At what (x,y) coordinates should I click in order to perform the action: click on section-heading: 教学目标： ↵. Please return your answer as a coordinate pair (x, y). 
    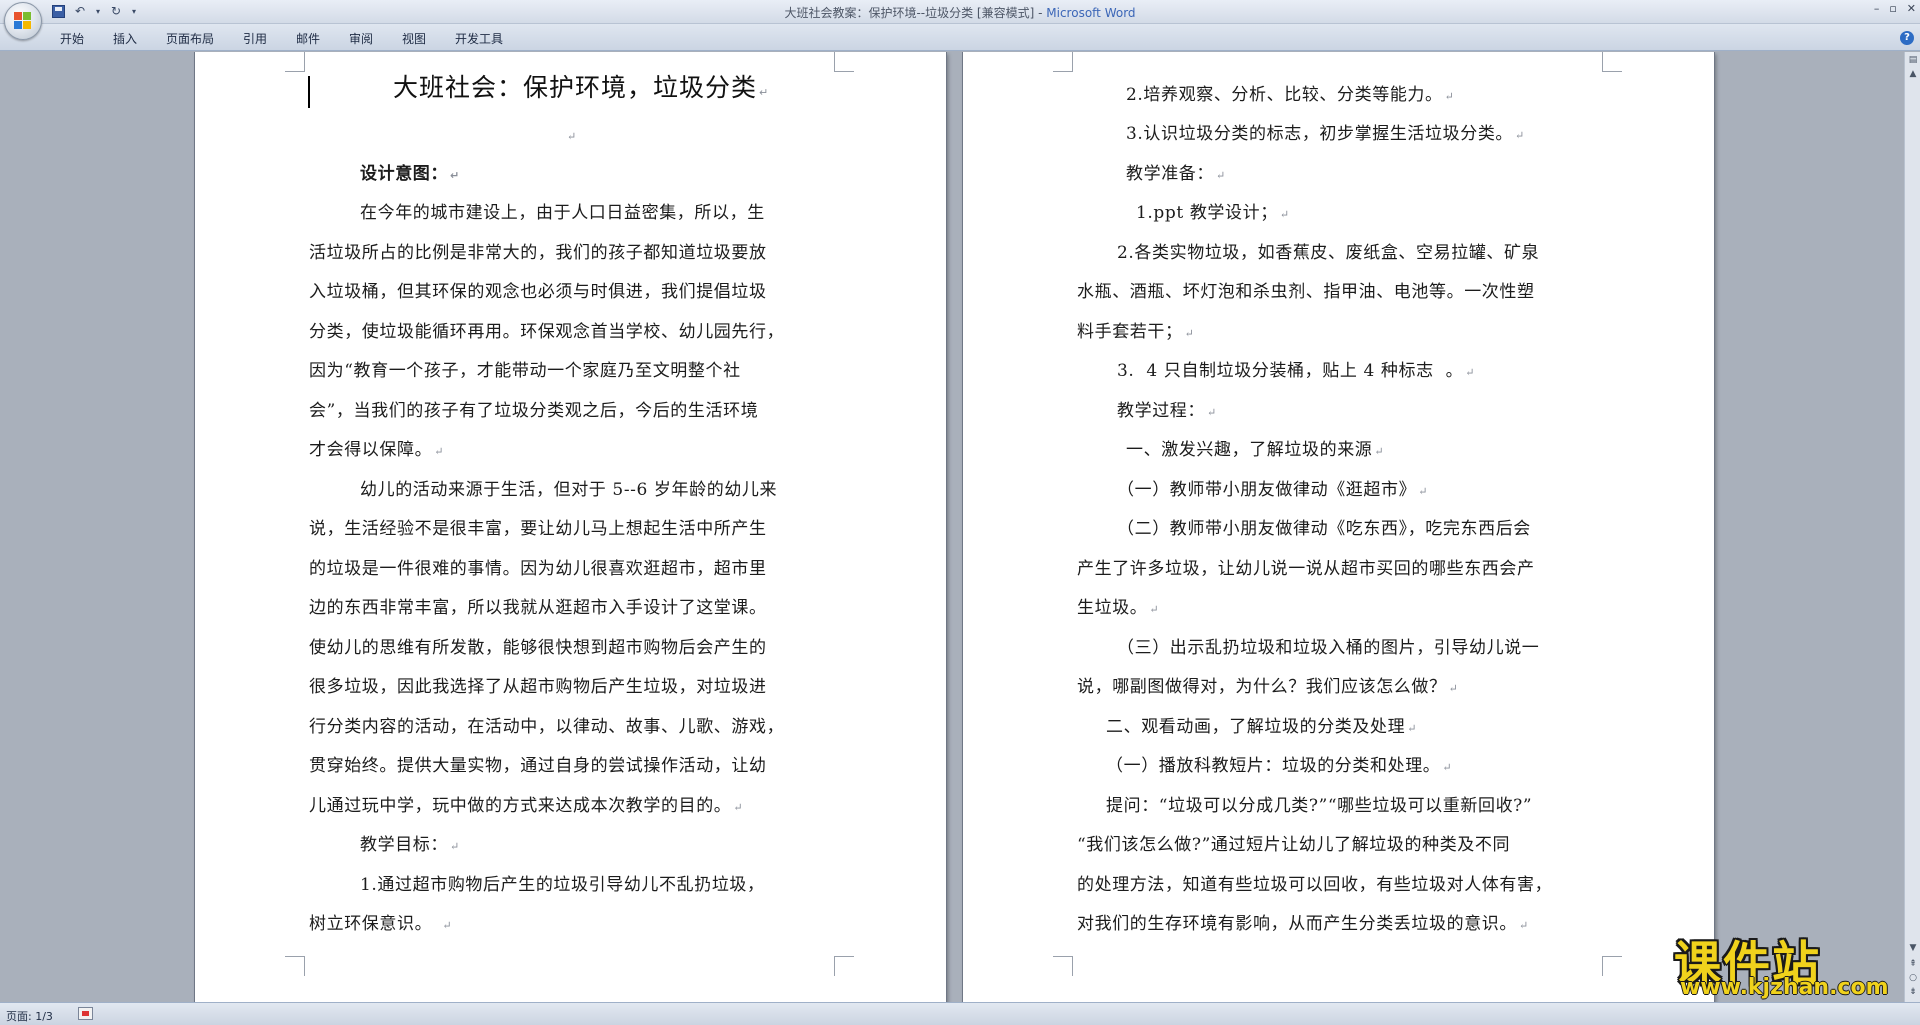
    Looking at the image, I should click on (410, 845).